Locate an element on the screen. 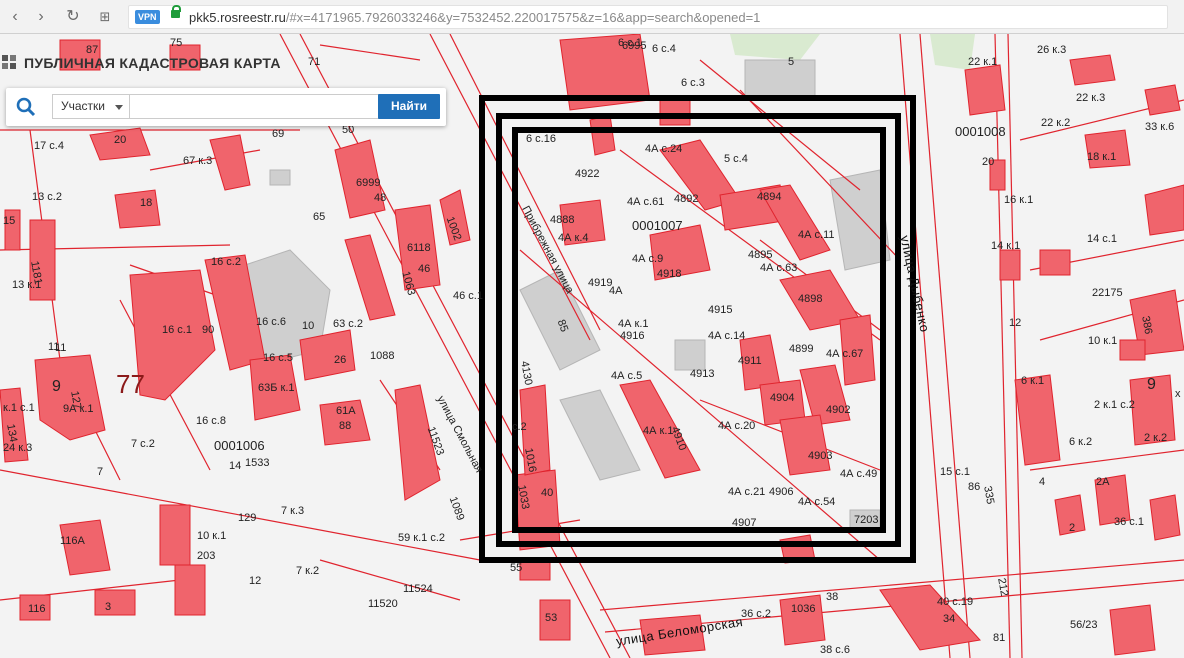  parcel-number-label: 4А с.61 is located at coordinates (646, 202).